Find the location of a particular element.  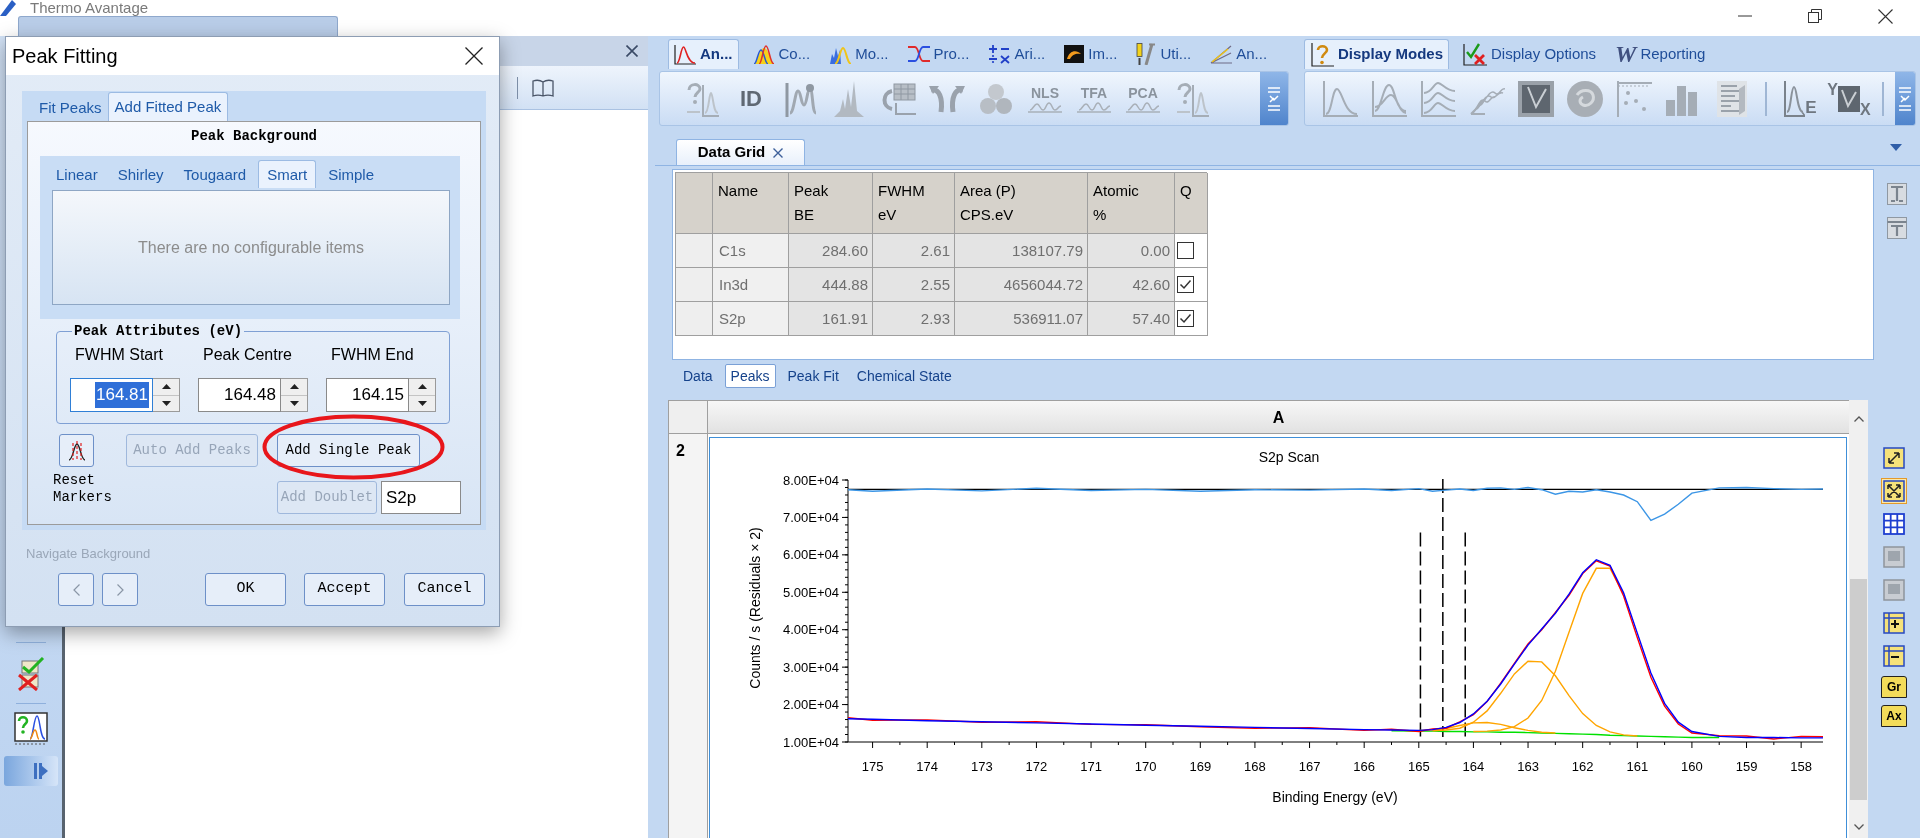

group-title: Peak Background is located at coordinates (254, 136).